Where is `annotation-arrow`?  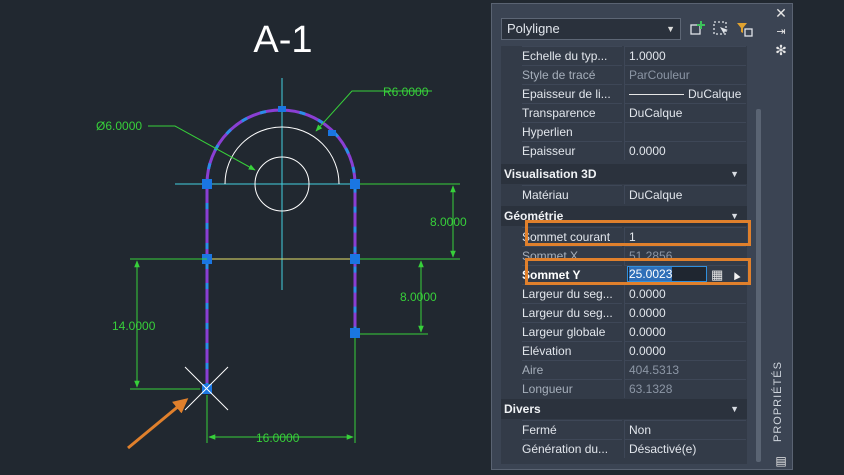
annotation-arrow is located at coordinates (158, 424).